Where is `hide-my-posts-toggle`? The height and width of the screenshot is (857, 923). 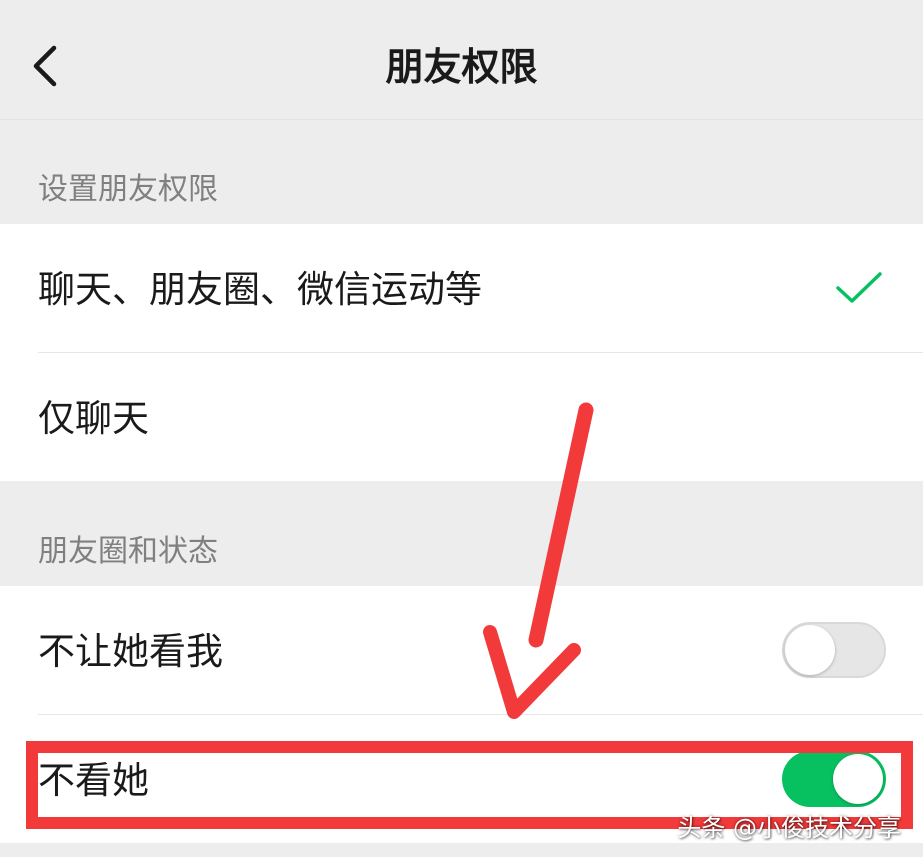
hide-my-posts-toggle is located at coordinates (834, 650).